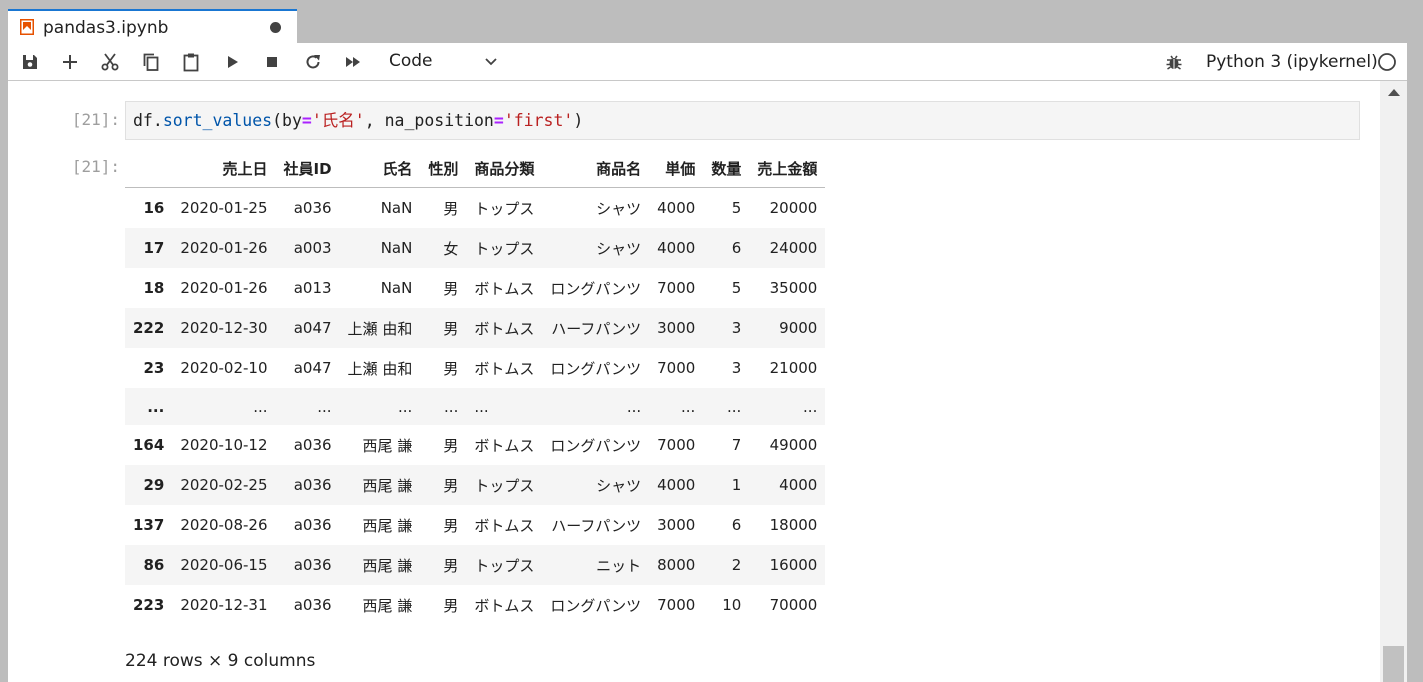 Image resolution: width=1423 pixels, height=682 pixels. I want to click on run-button, so click(232, 62).